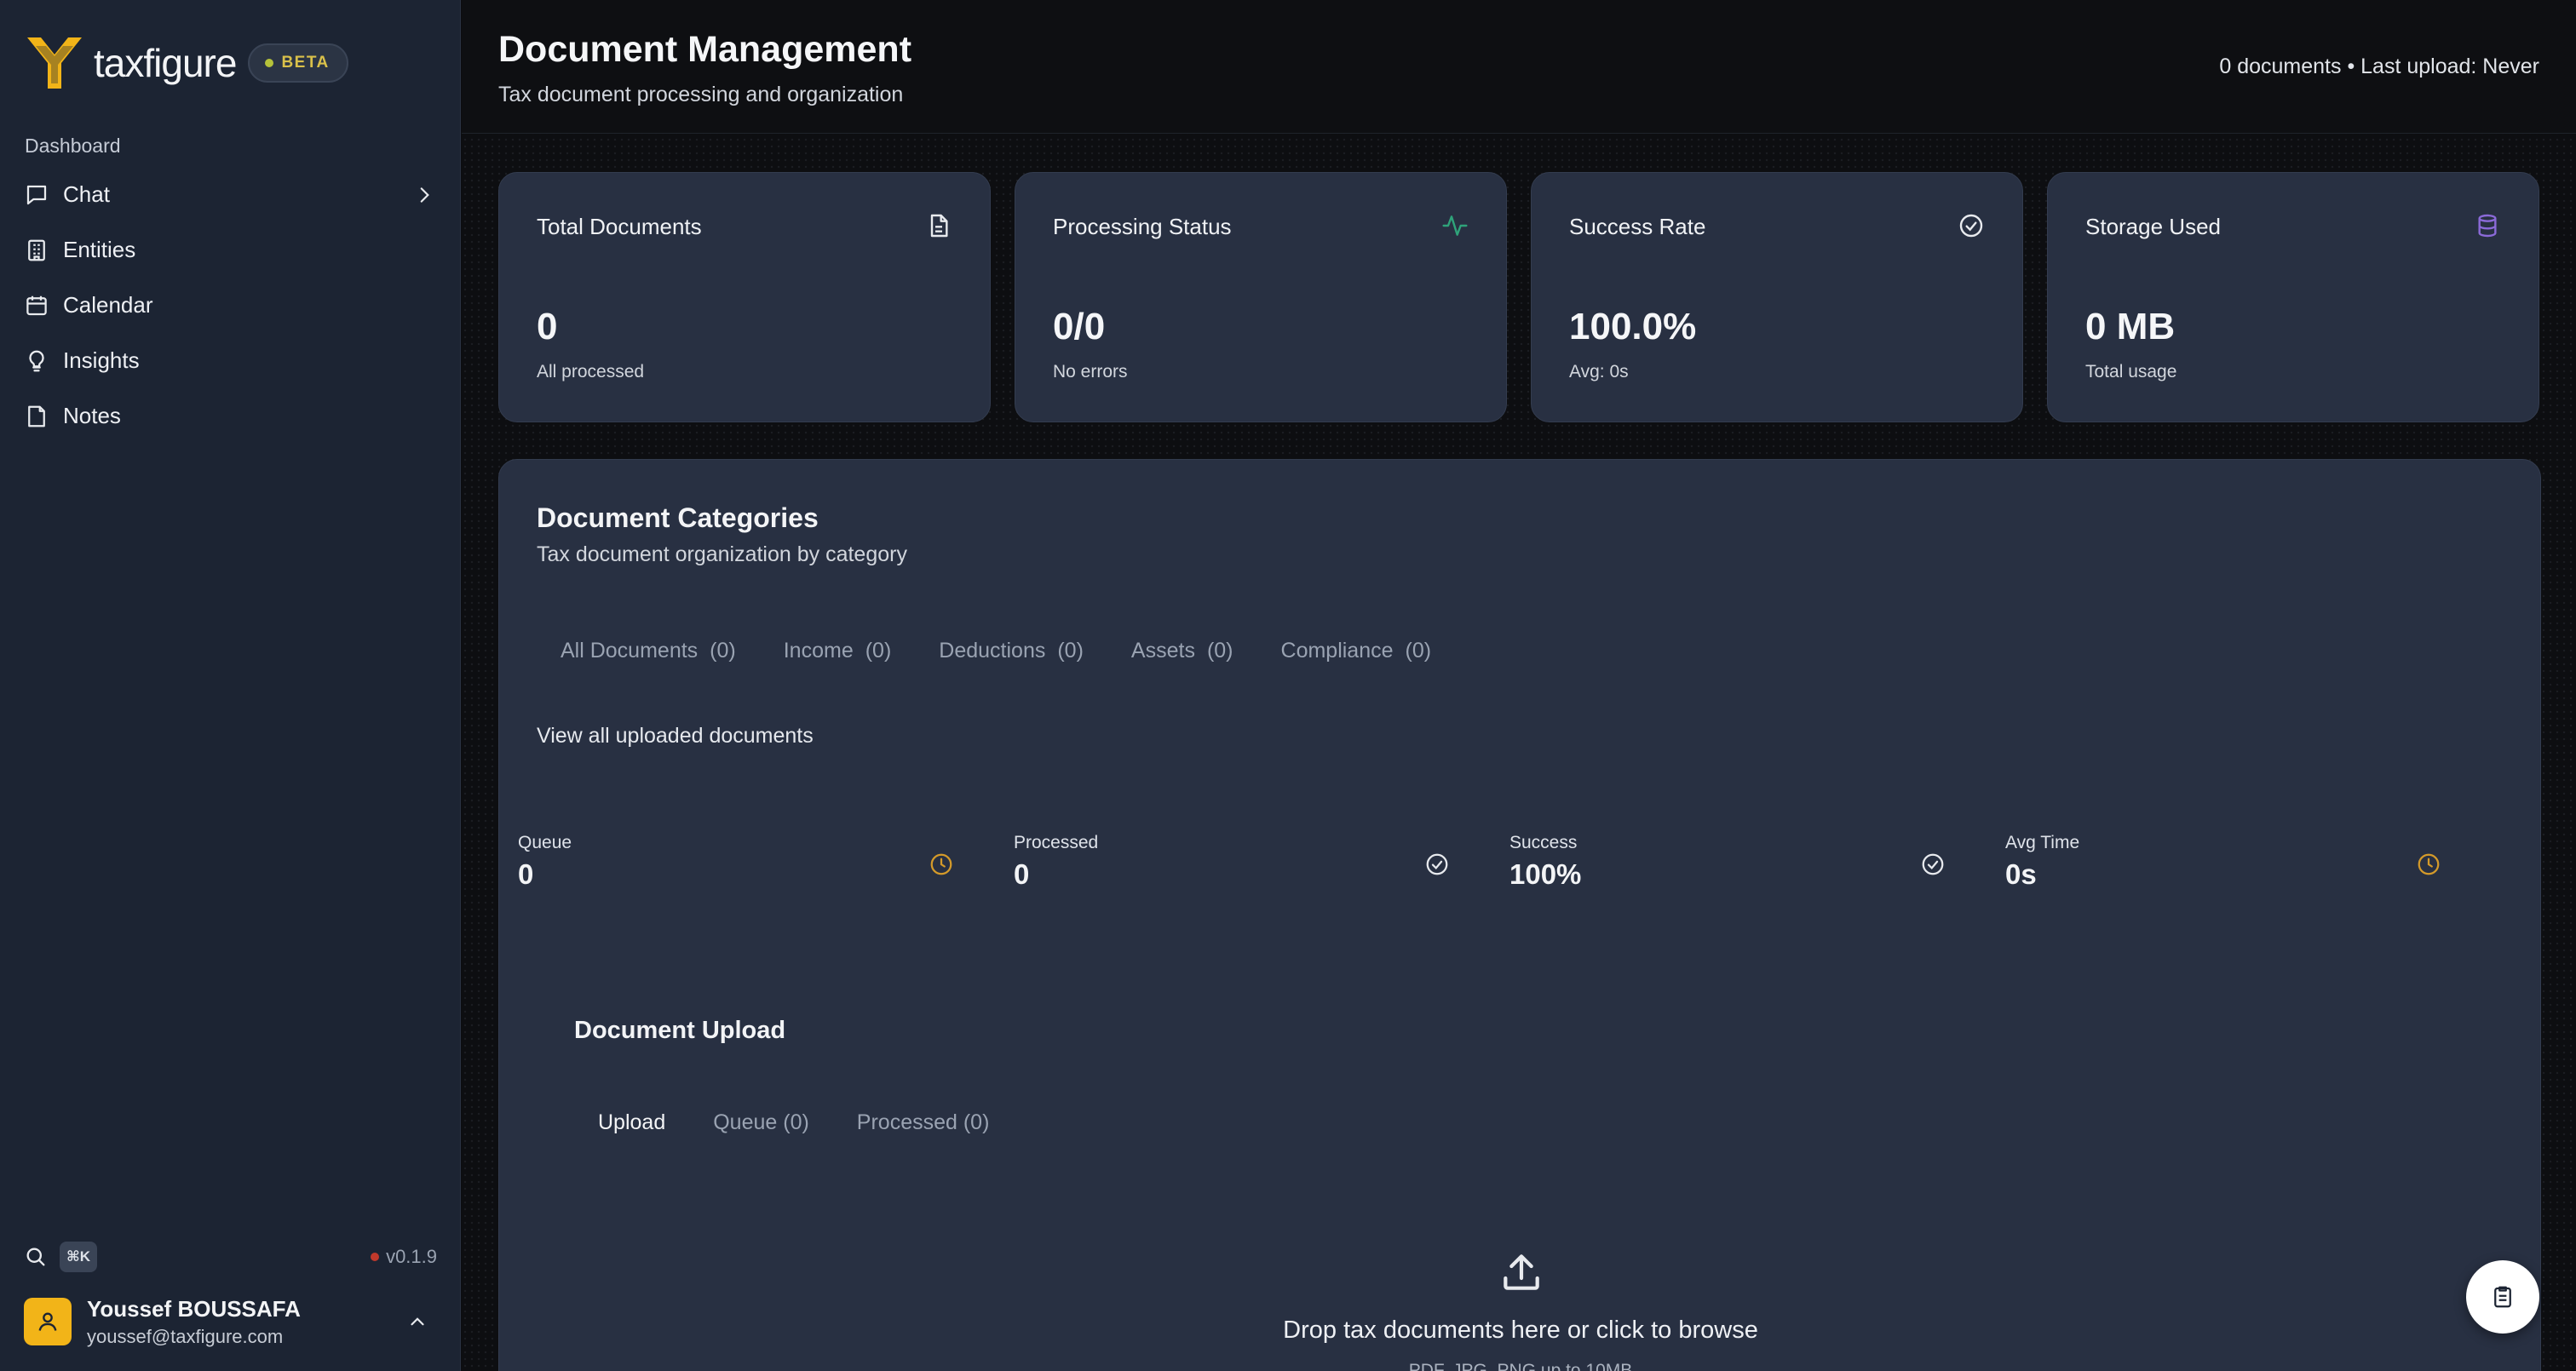 The width and height of the screenshot is (2576, 1371). I want to click on card-storage-used: Storage Used 0 MB Total usage, so click(2293, 297).